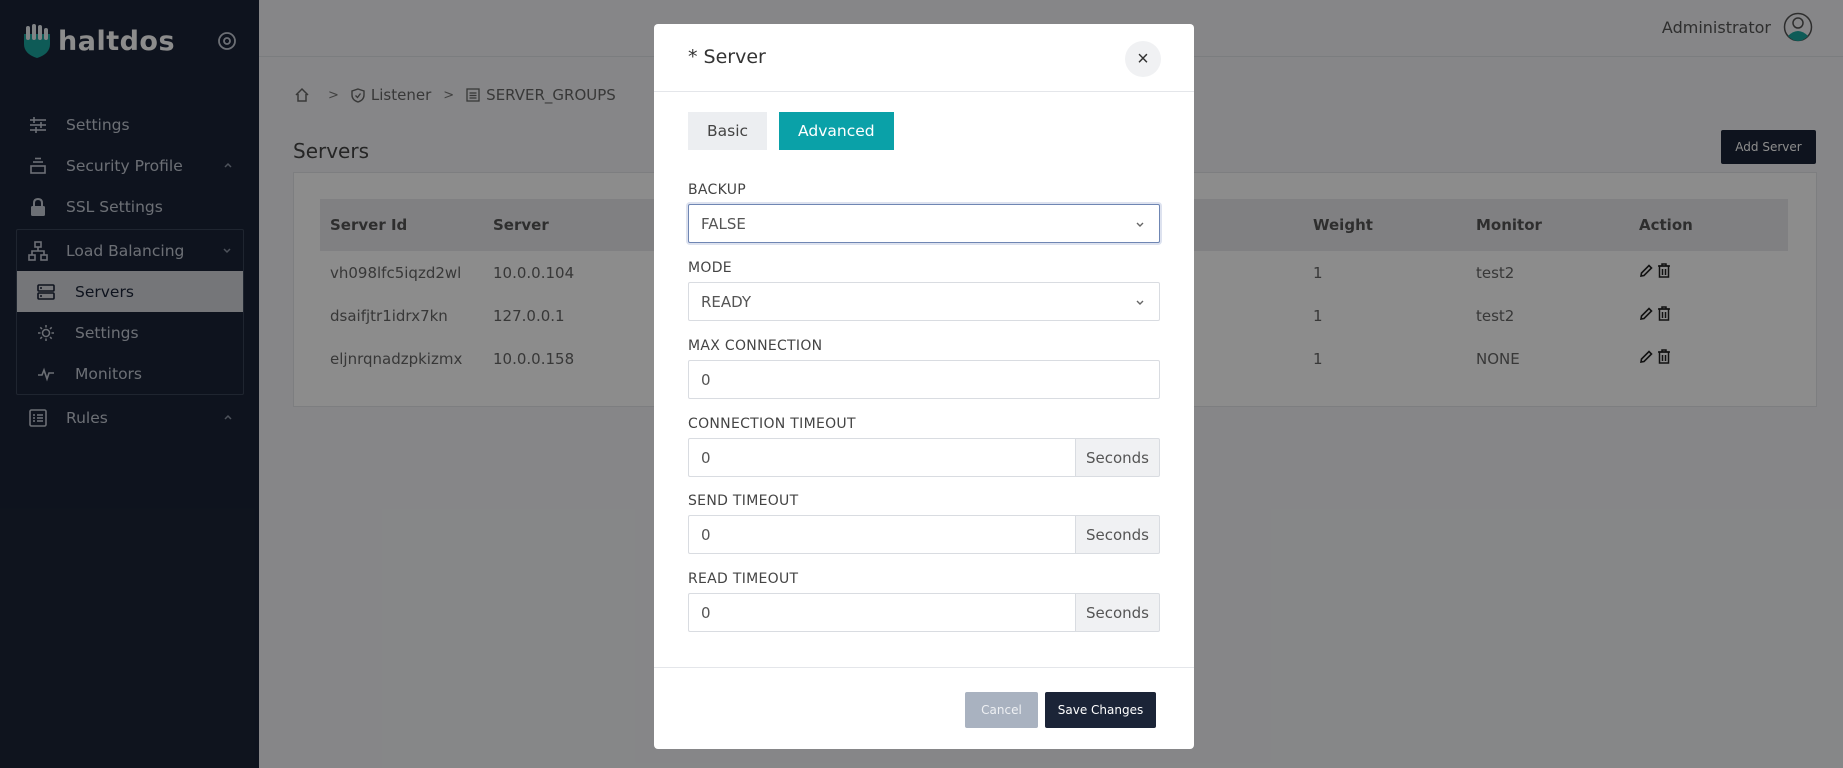 Image resolution: width=1843 pixels, height=768 pixels. Describe the element at coordinates (1001, 710) in the screenshot. I see `cancel-button: Cancel` at that location.